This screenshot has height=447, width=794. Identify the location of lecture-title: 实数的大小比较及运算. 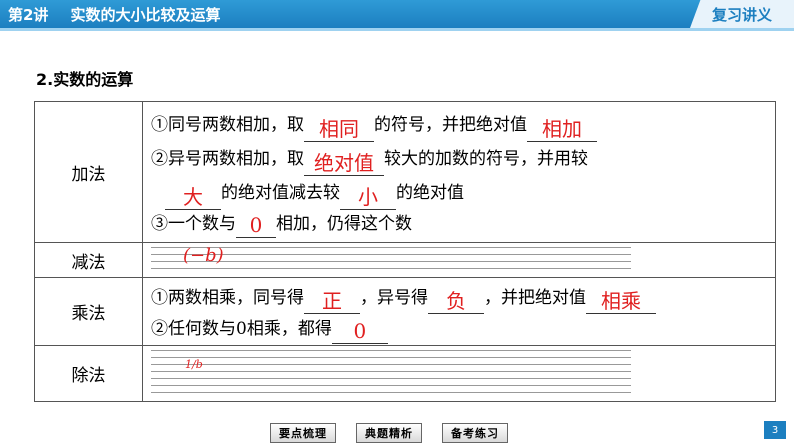
(145, 14).